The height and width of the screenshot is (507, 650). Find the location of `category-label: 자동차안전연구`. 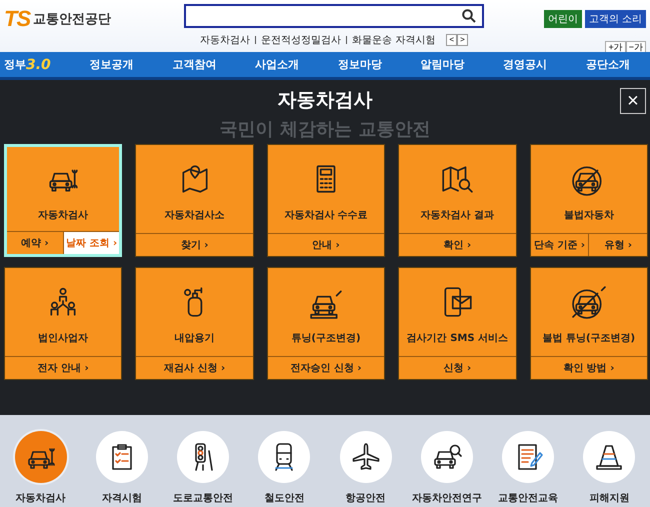

category-label: 자동차안전연구 is located at coordinates (447, 498).